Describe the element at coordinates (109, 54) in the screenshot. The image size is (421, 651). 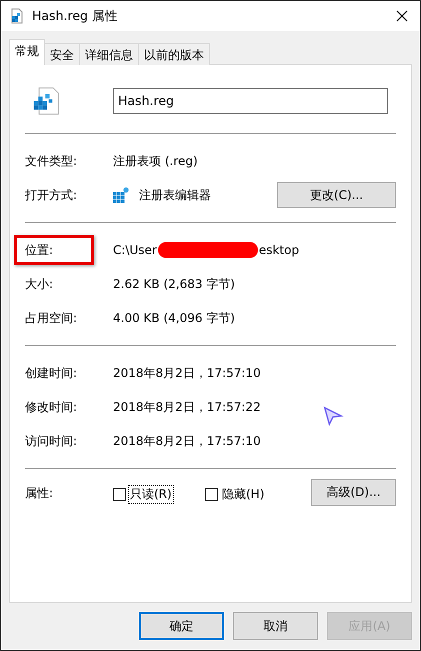
I see `tab: 详细信息` at that location.